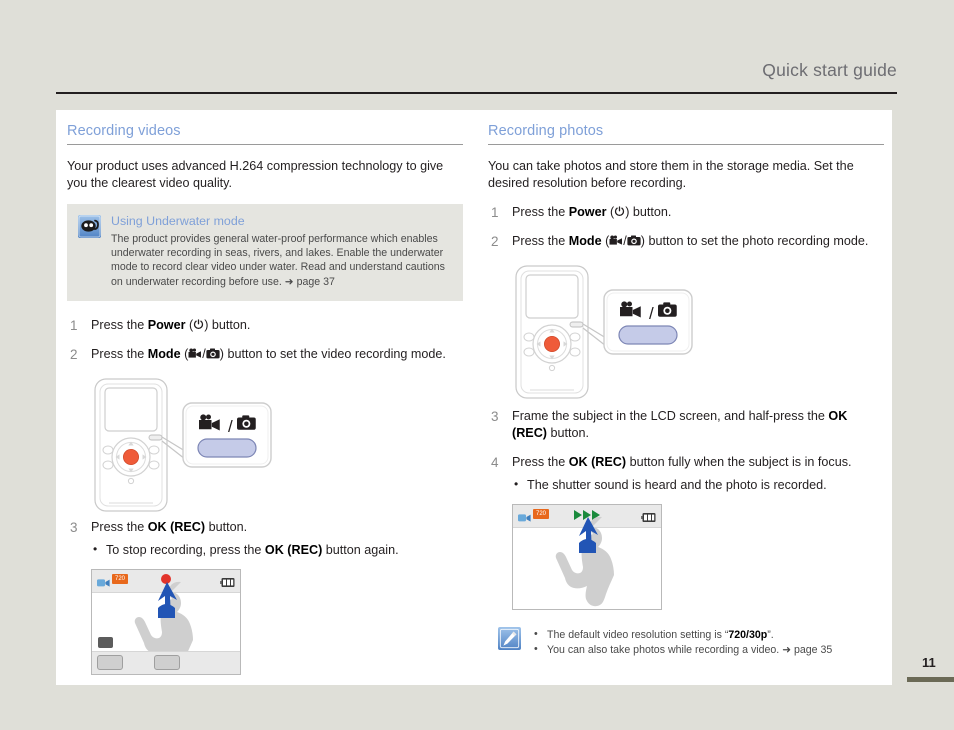 This screenshot has width=954, height=730. What do you see at coordinates (293, 549) in the screenshot?
I see `bullet-bold: OK (REC)` at bounding box center [293, 549].